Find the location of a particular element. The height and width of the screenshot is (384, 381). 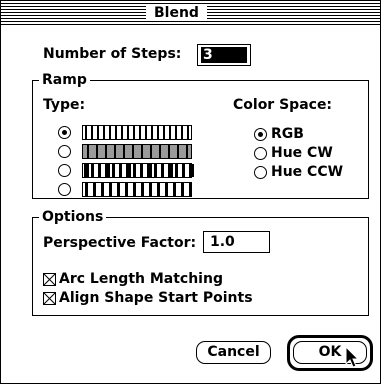

mouse-pointer-icon is located at coordinates (352, 357).